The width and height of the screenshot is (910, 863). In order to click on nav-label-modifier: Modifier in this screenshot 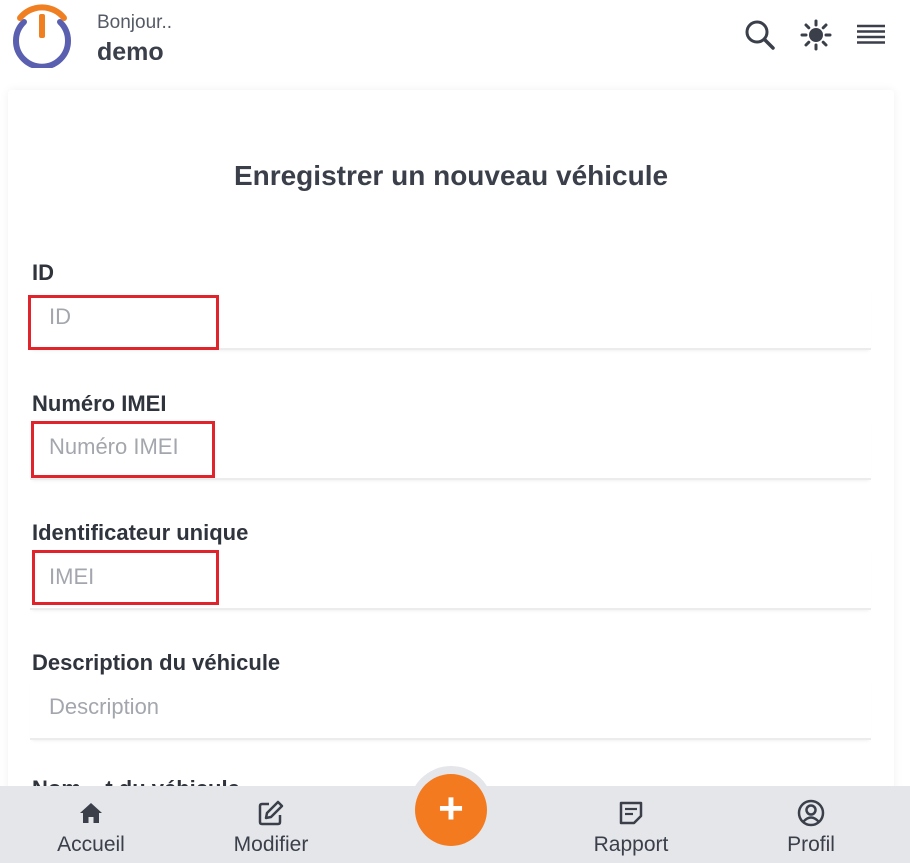, I will do `click(271, 844)`.